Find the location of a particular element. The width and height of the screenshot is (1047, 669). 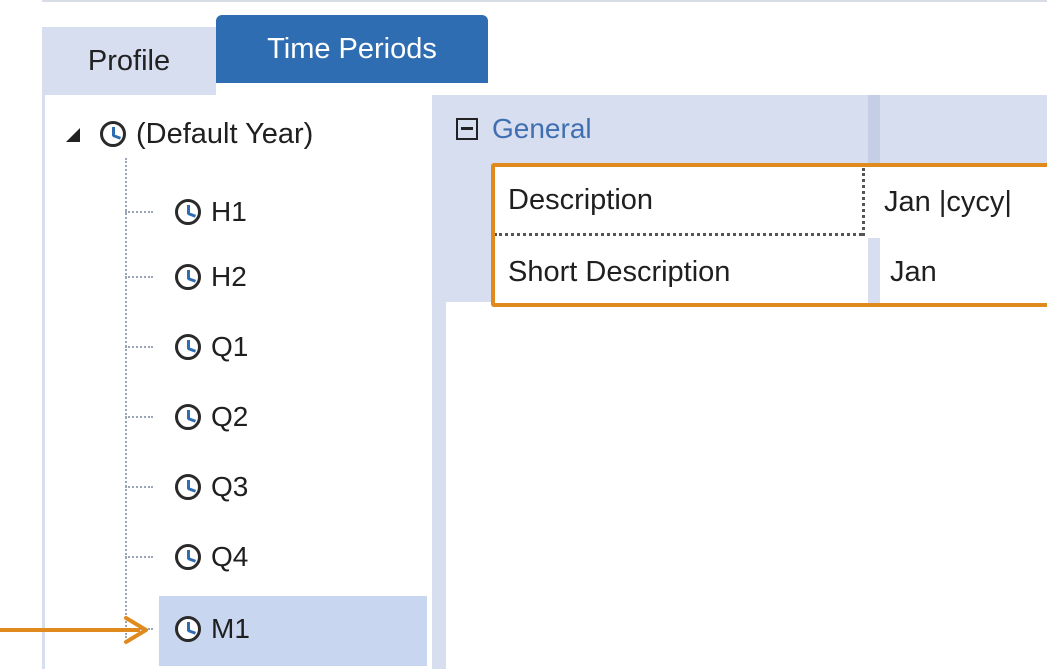

property-row-description: Description Jan |cycy| is located at coordinates (770, 202).